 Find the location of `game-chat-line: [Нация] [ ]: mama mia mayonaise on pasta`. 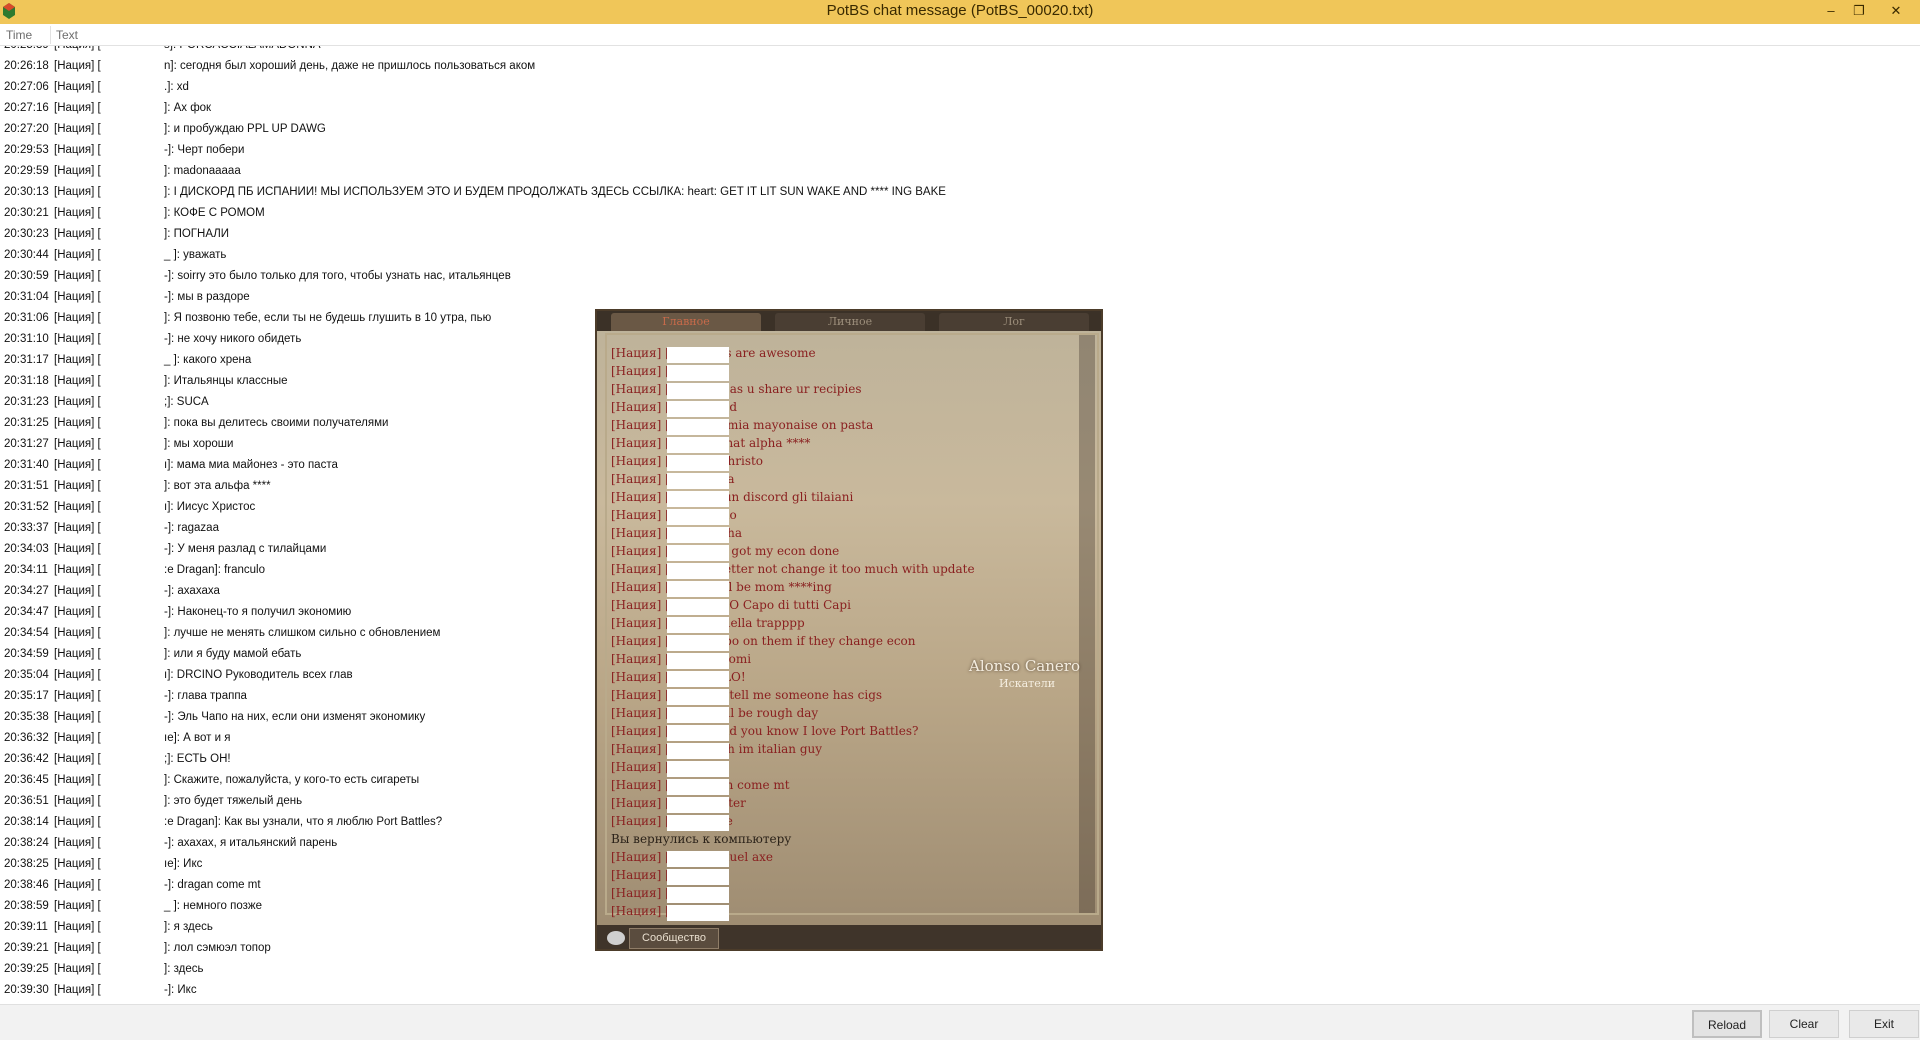

game-chat-line: [Нация] [ ]: mama mia mayonaise on pasta is located at coordinates (742, 425).